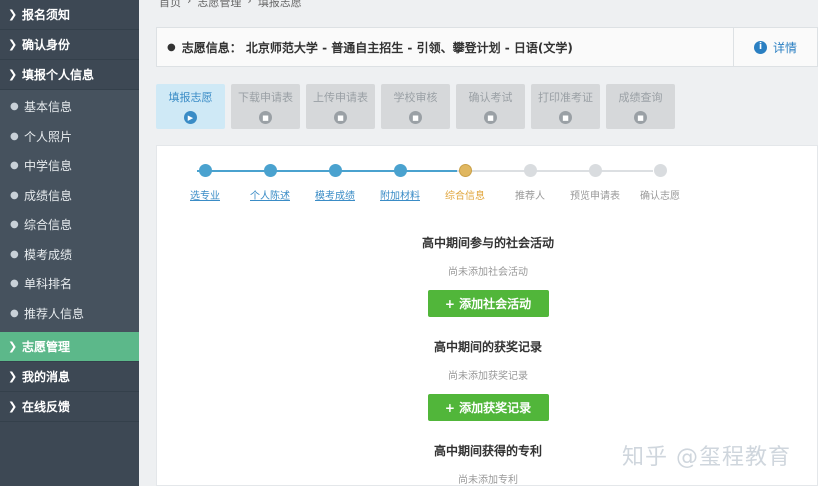 This screenshot has width=818, height=486. I want to click on sub-item-comprehensive-info: ● 综合信息, so click(69, 225).